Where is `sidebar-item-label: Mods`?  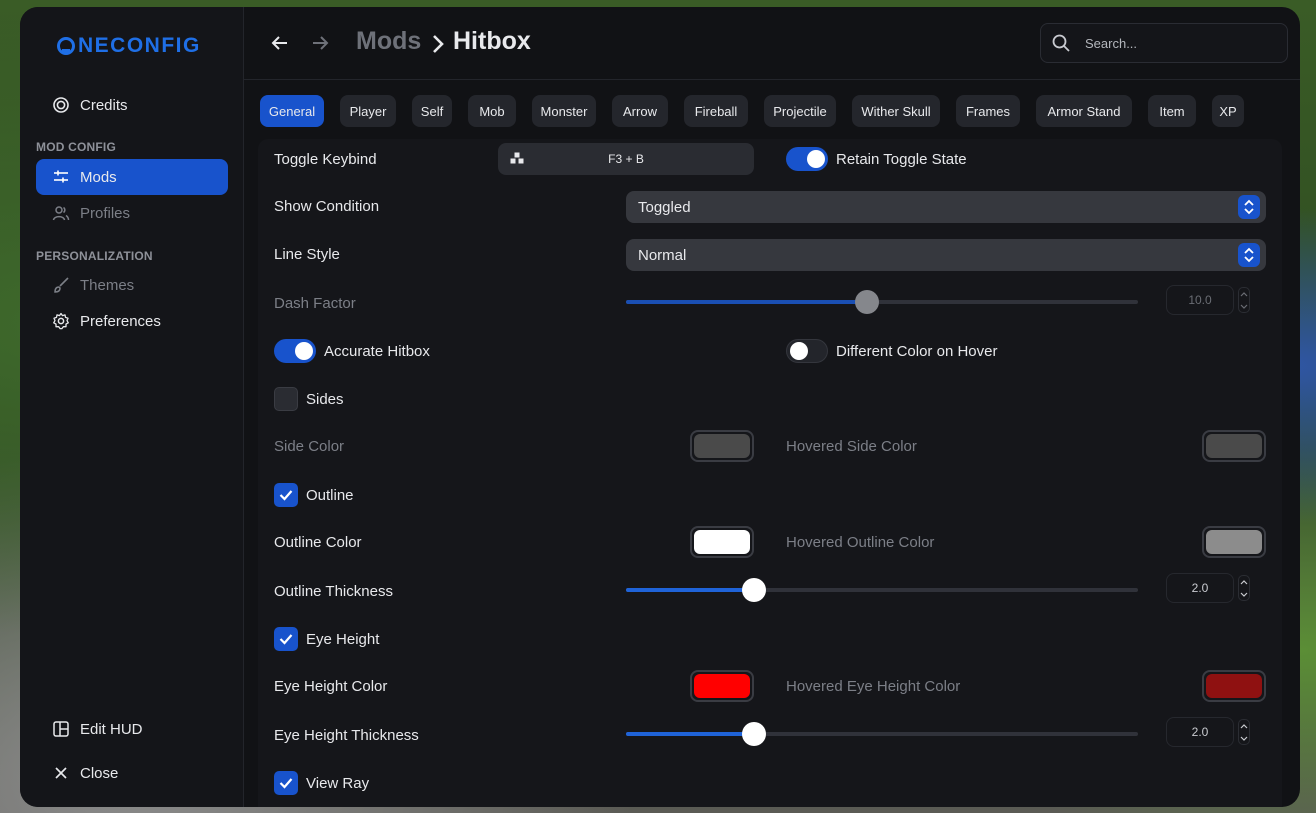 sidebar-item-label: Mods is located at coordinates (98, 177).